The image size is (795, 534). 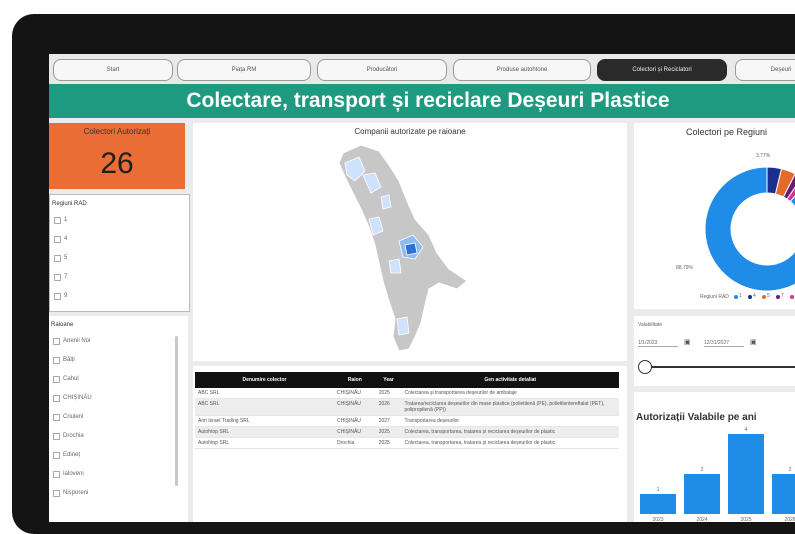 What do you see at coordinates (782, 296) in the screenshot?
I see `legend-label: 7` at bounding box center [782, 296].